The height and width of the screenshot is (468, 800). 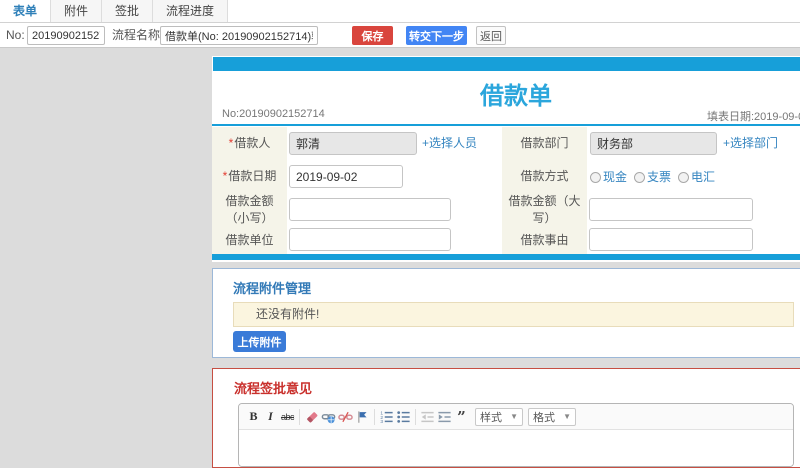 I want to click on link-button, so click(x=328, y=417).